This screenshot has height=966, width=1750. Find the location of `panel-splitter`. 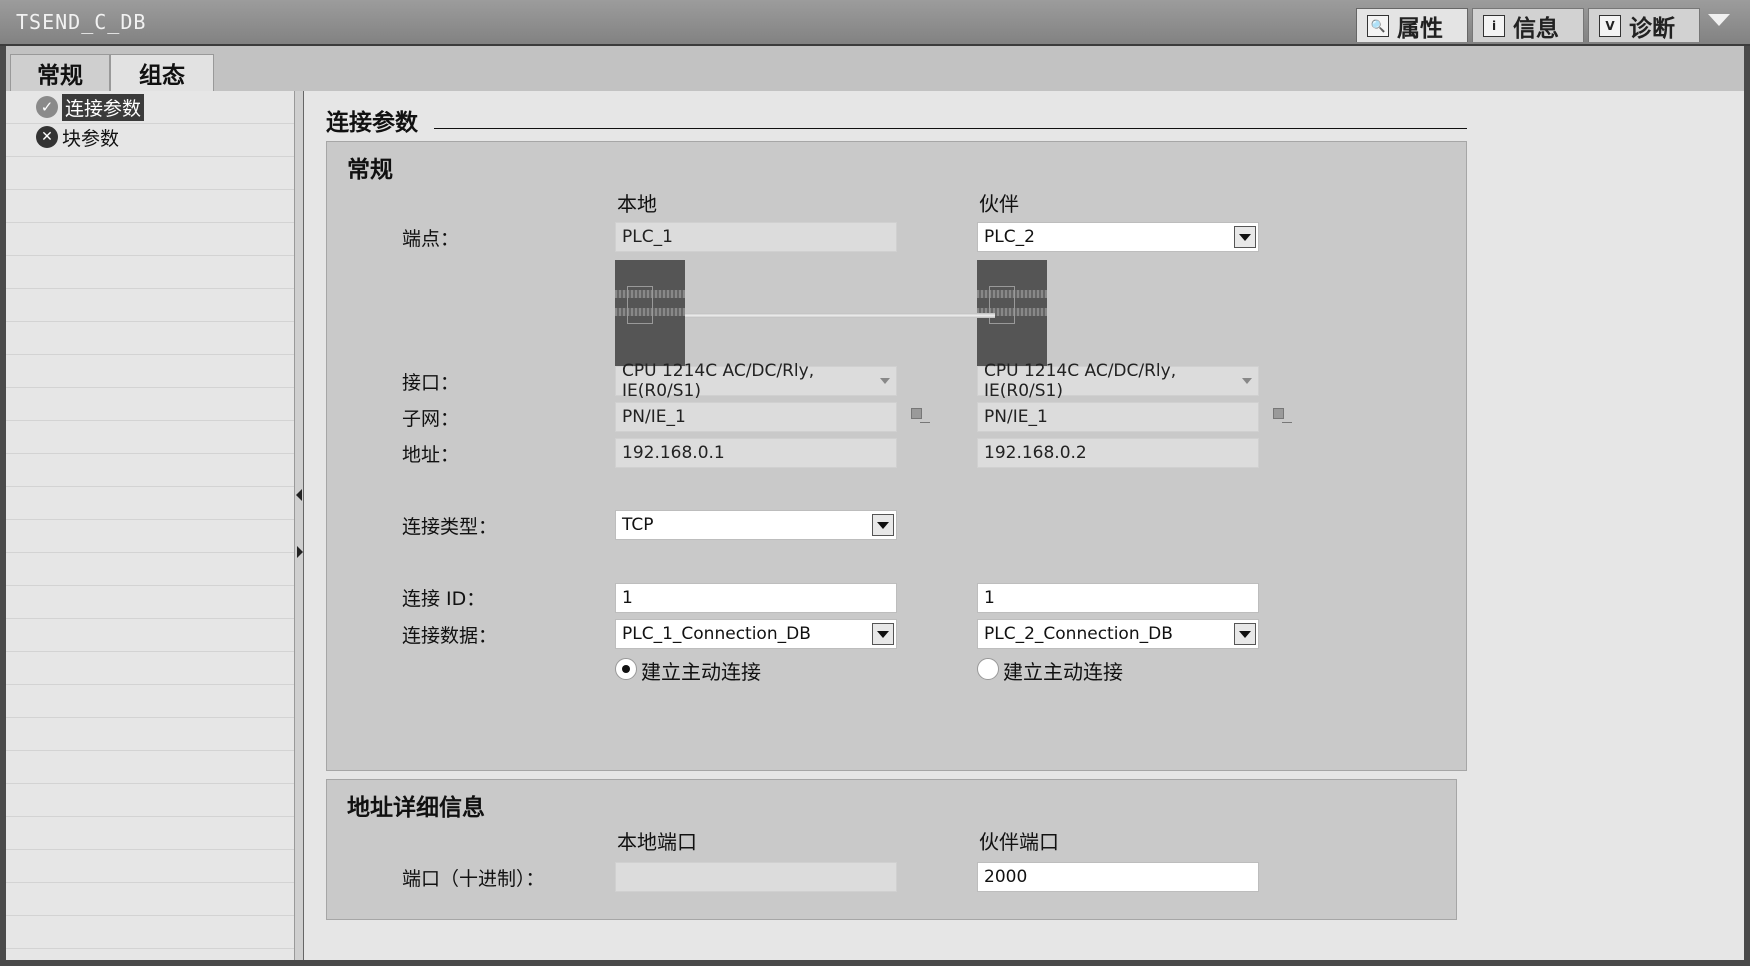

panel-splitter is located at coordinates (299, 525).